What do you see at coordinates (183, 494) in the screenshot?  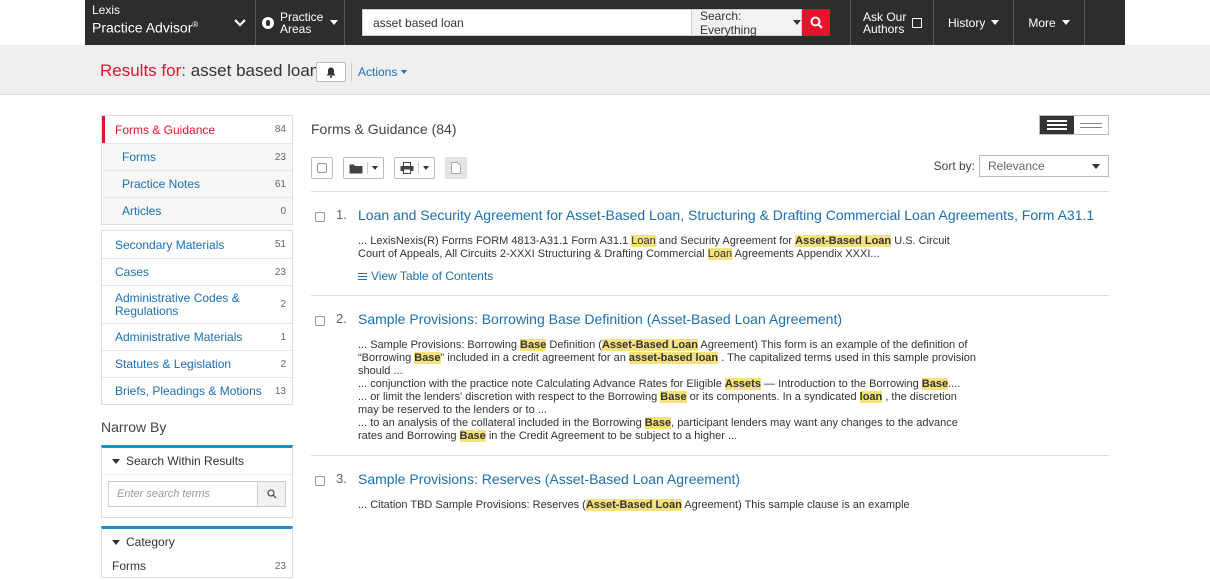 I see `search-within-input: Enter search terms` at bounding box center [183, 494].